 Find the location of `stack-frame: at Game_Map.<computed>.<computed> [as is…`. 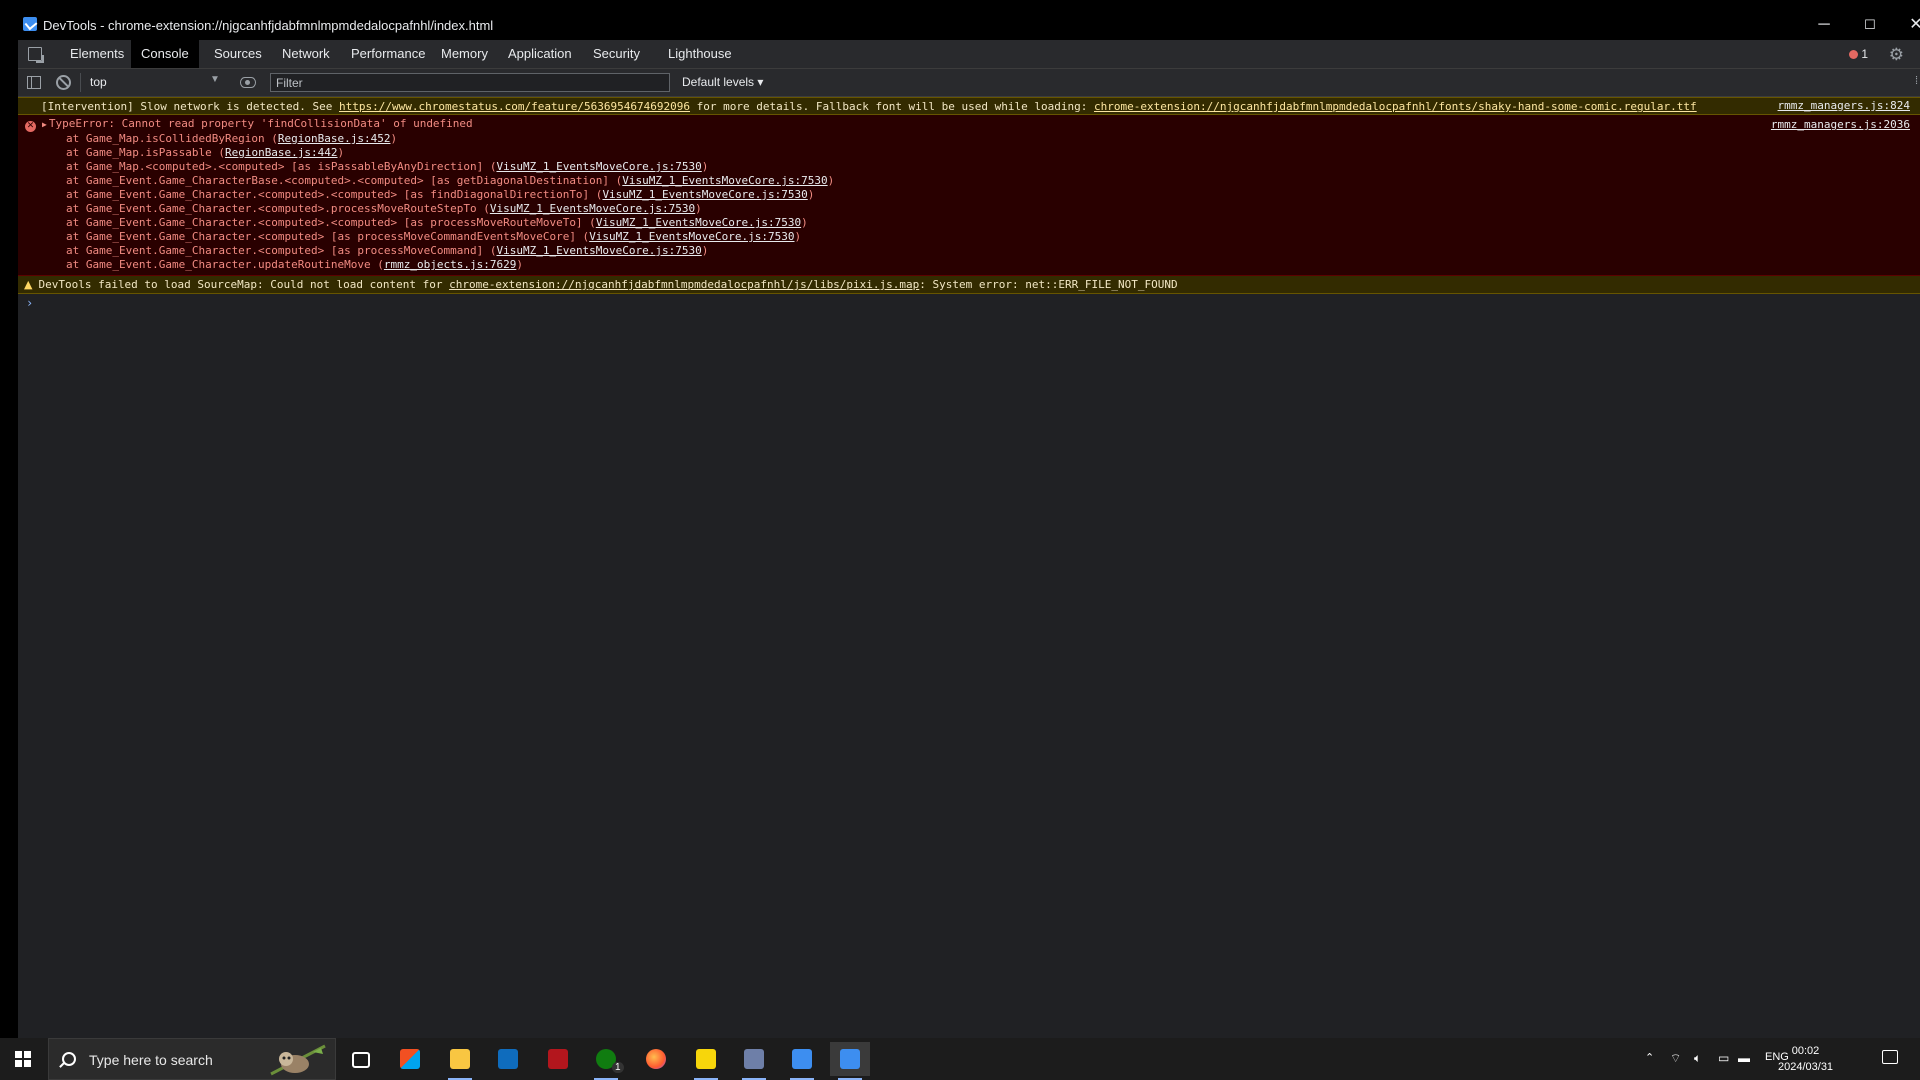

stack-frame: at Game_Map.<computed>.<computed> [as is… is located at coordinates (969, 167).